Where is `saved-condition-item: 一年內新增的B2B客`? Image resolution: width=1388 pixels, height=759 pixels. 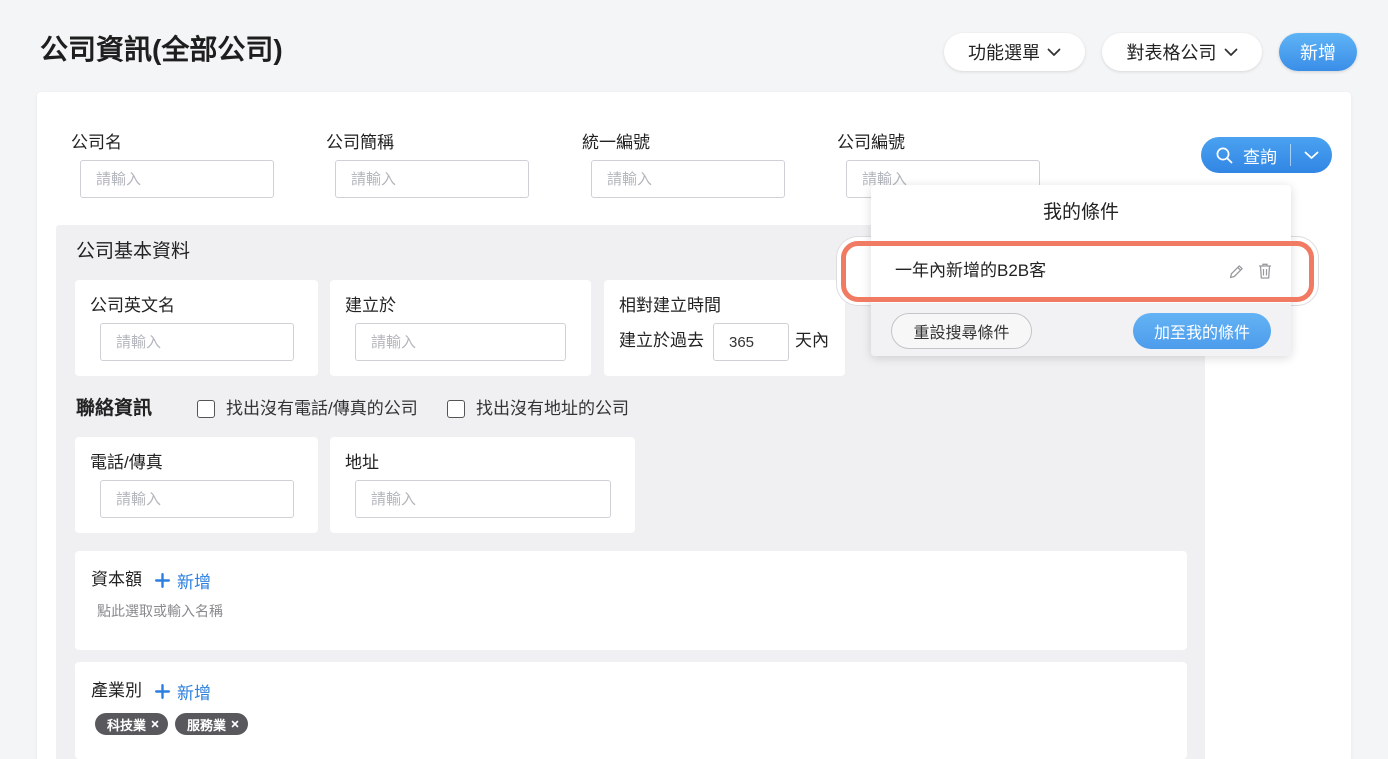 saved-condition-item: 一年內新增的B2B客 is located at coordinates (1081, 271).